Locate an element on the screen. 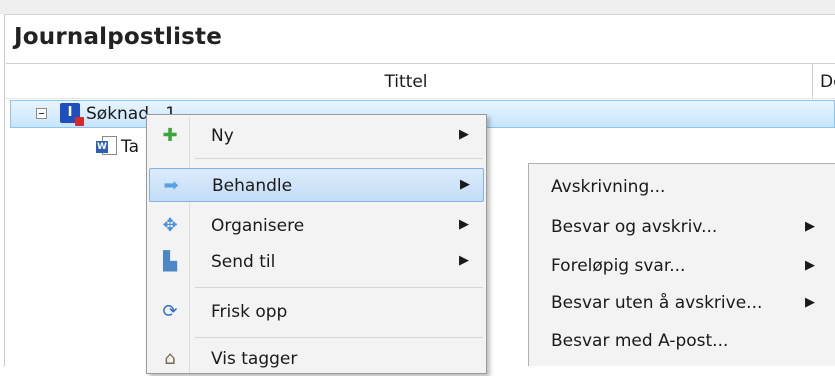 The width and height of the screenshot is (835, 376). menu-item-label: Frisk opp is located at coordinates (249, 312).